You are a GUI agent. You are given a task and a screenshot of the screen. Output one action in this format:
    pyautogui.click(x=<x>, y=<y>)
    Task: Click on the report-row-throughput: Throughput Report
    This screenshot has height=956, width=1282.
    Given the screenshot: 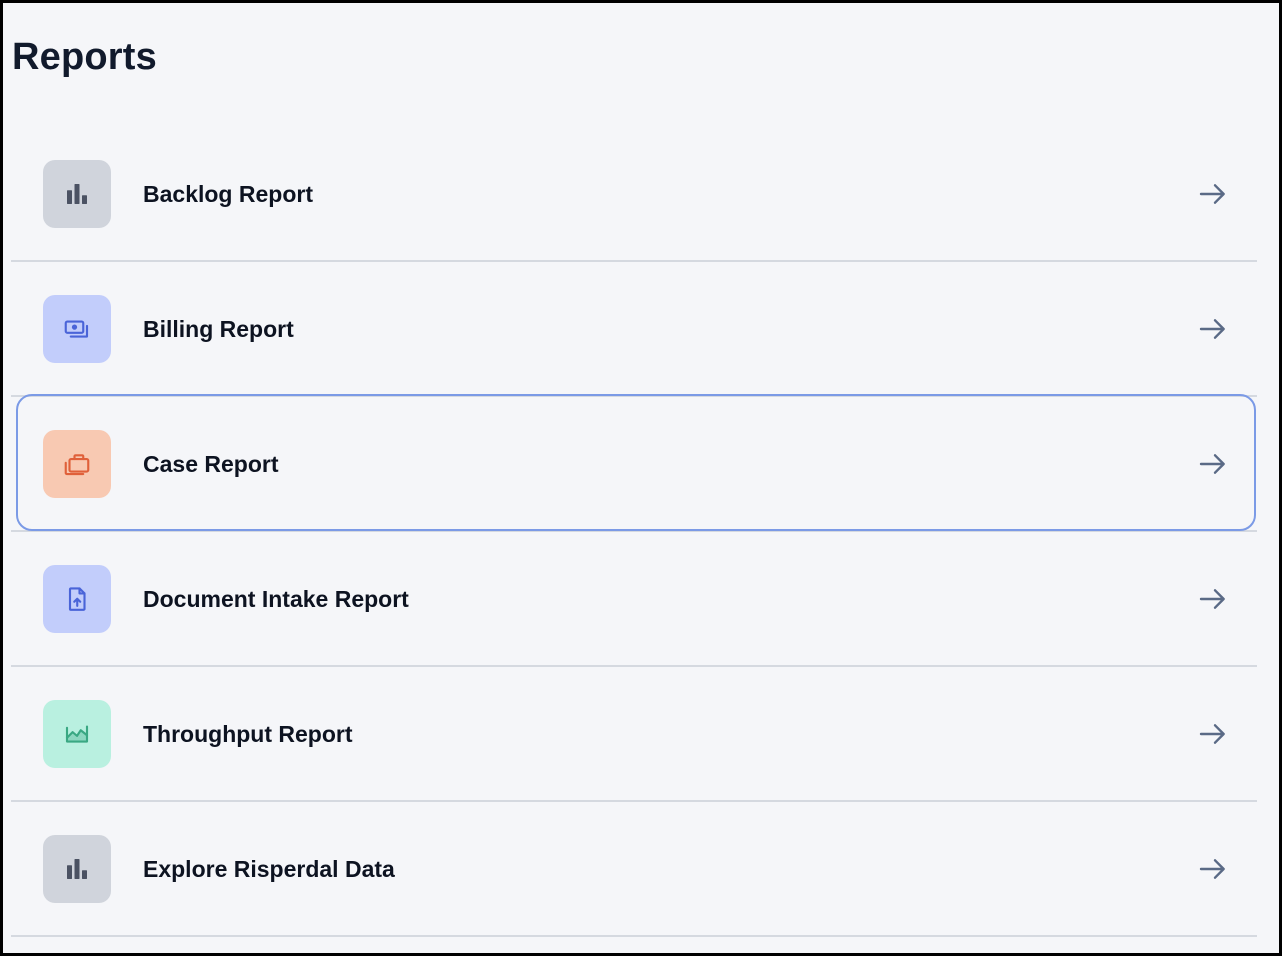 What is the action you would take?
    pyautogui.click(x=634, y=734)
    